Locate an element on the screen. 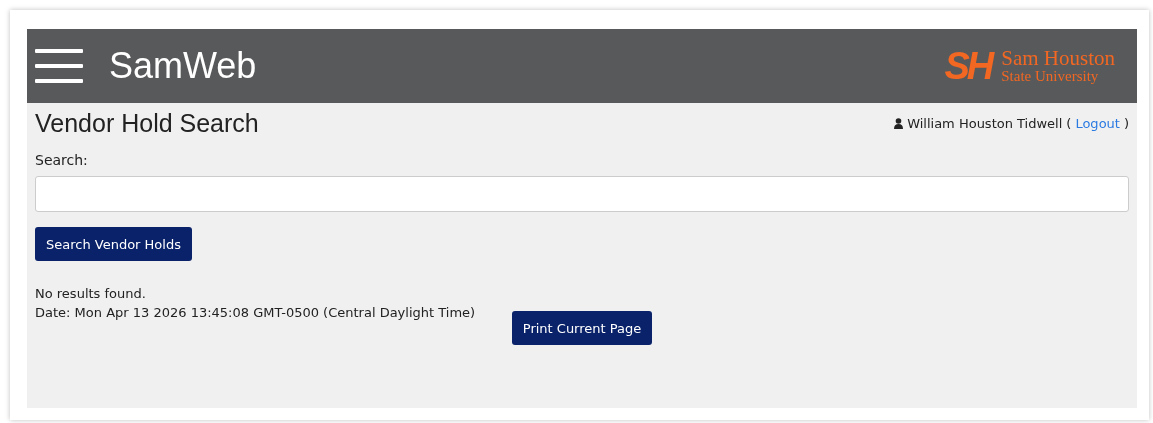 The image size is (1153, 423). logo-mark: SH is located at coordinates (968, 66).